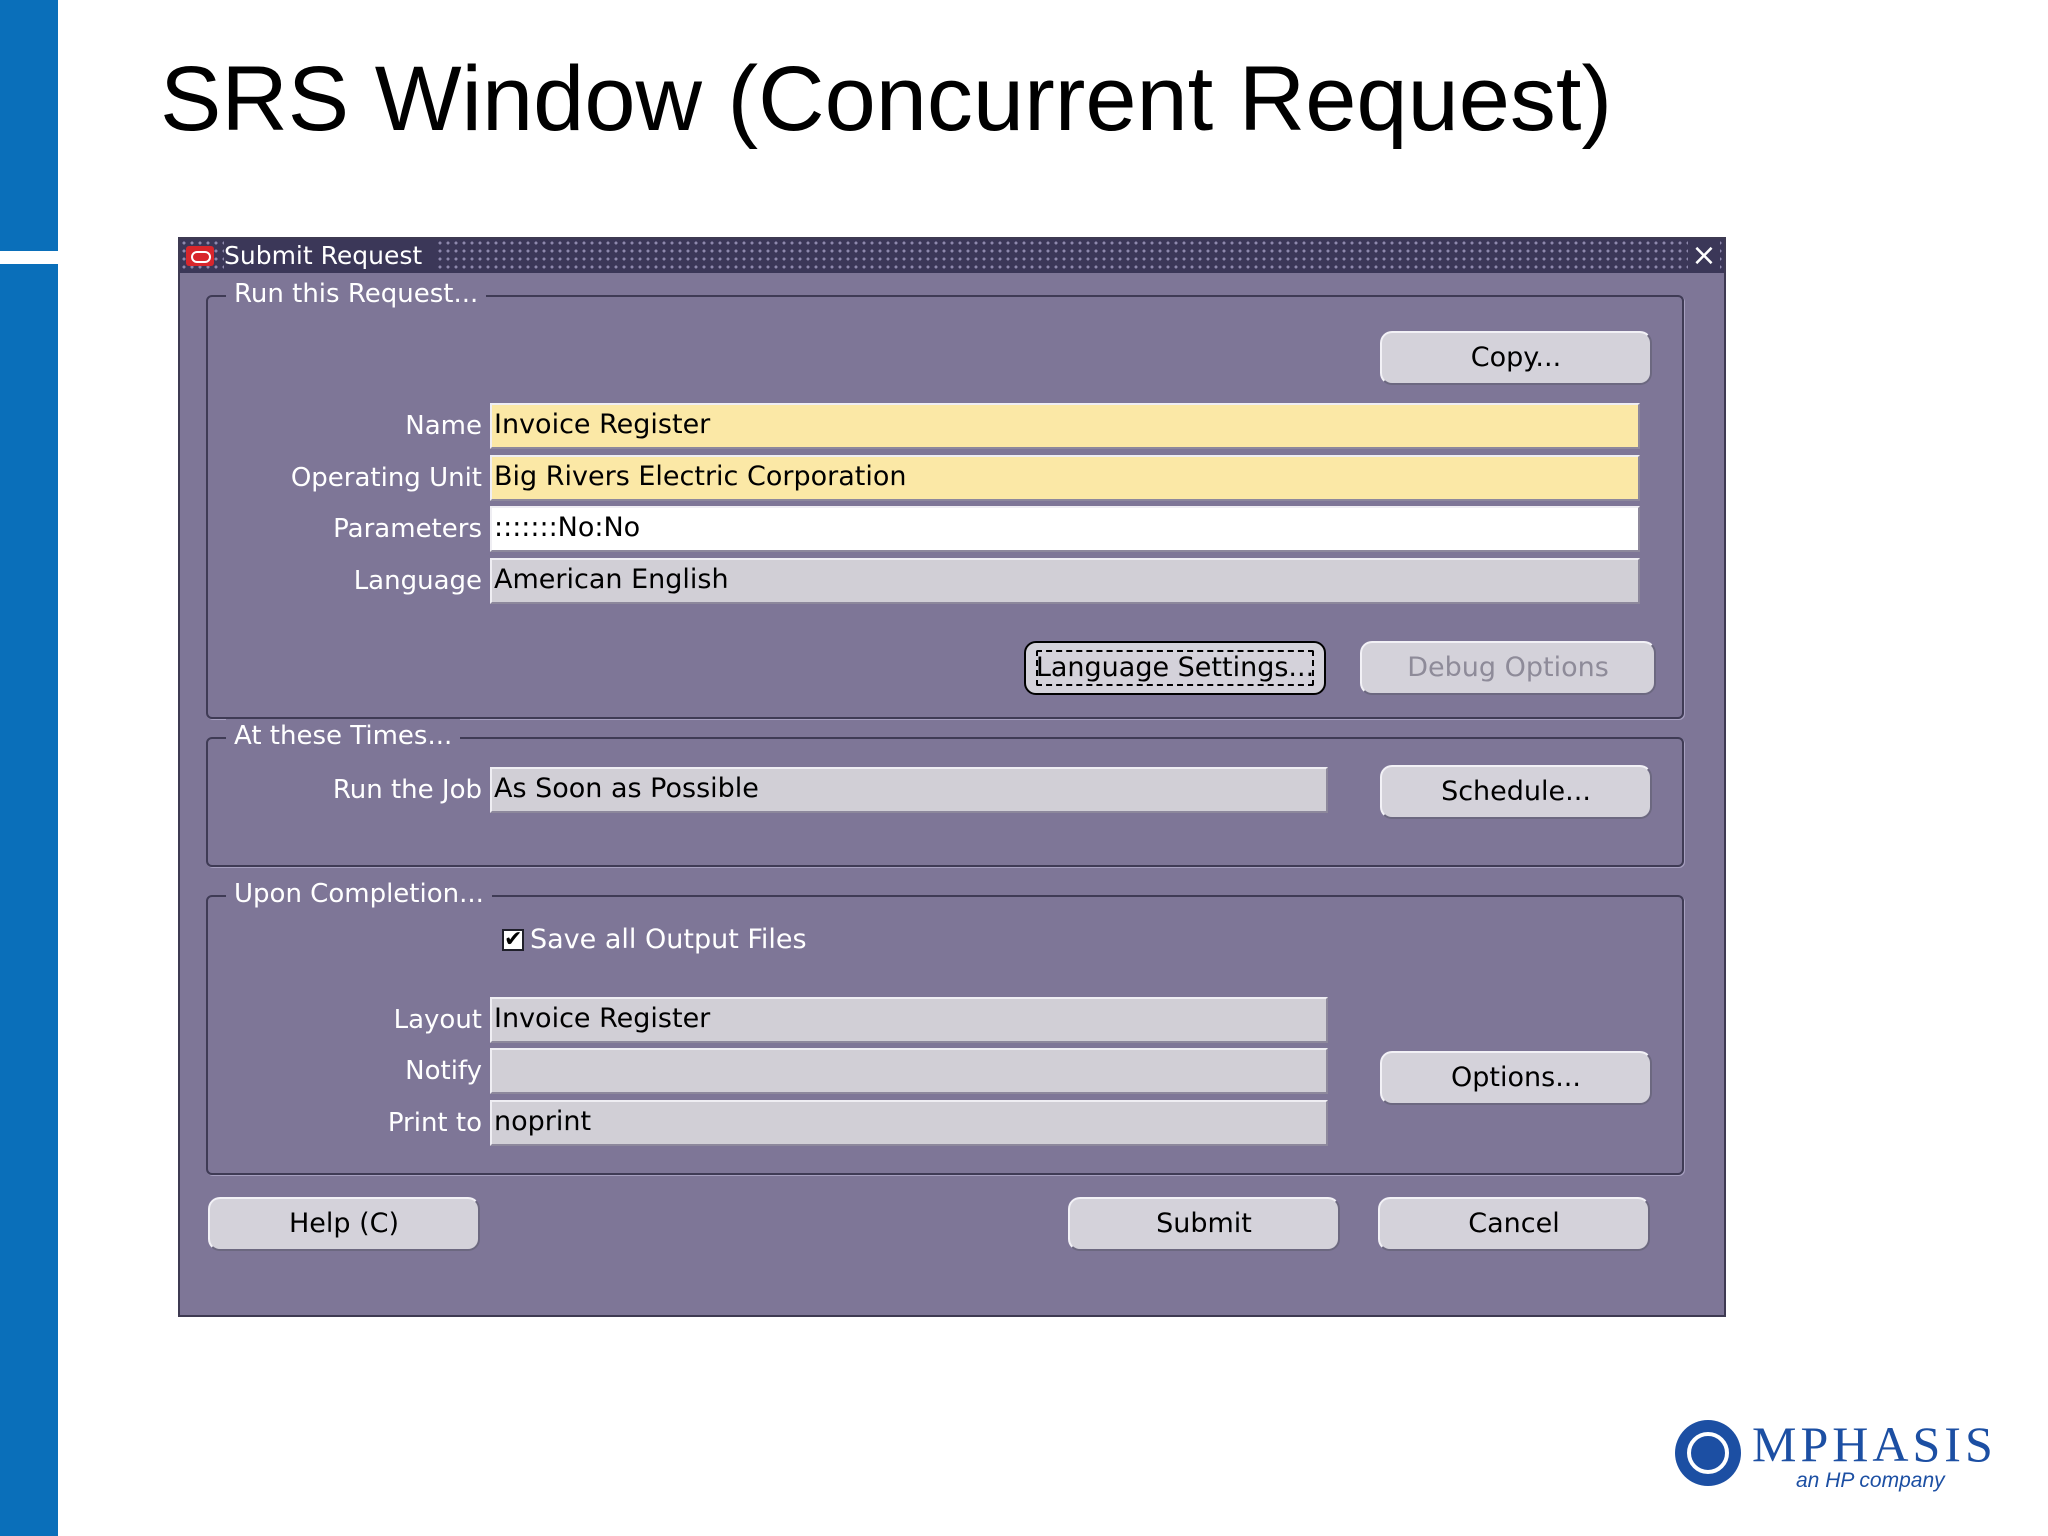 The height and width of the screenshot is (1536, 2048). What do you see at coordinates (1065, 529) in the screenshot?
I see `parameters-field: :::::::No:No` at bounding box center [1065, 529].